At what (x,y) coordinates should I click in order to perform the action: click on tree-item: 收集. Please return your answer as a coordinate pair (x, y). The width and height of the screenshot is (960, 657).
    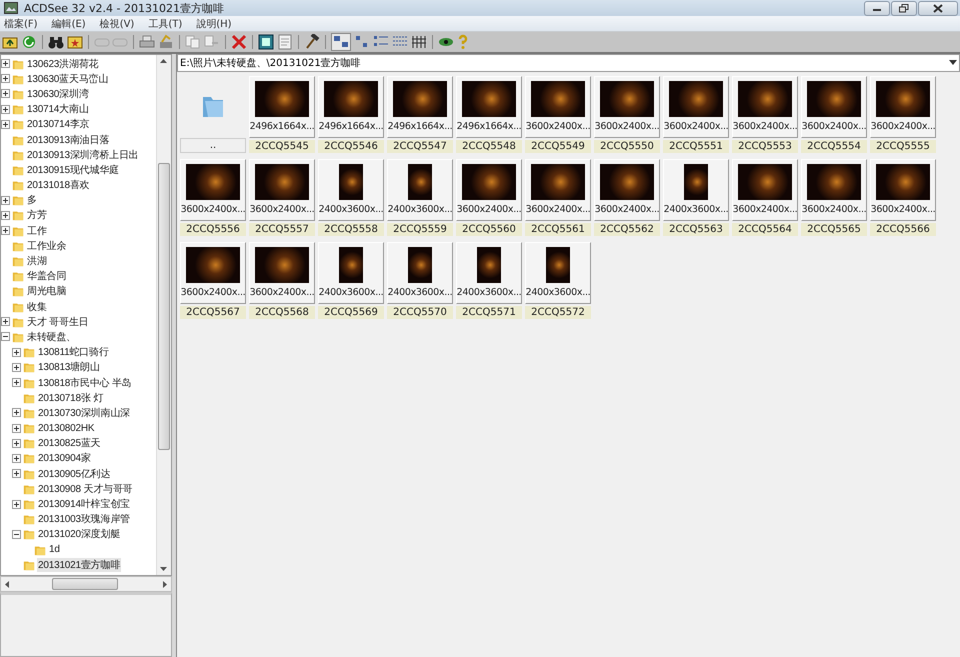
    Looking at the image, I should click on (37, 307).